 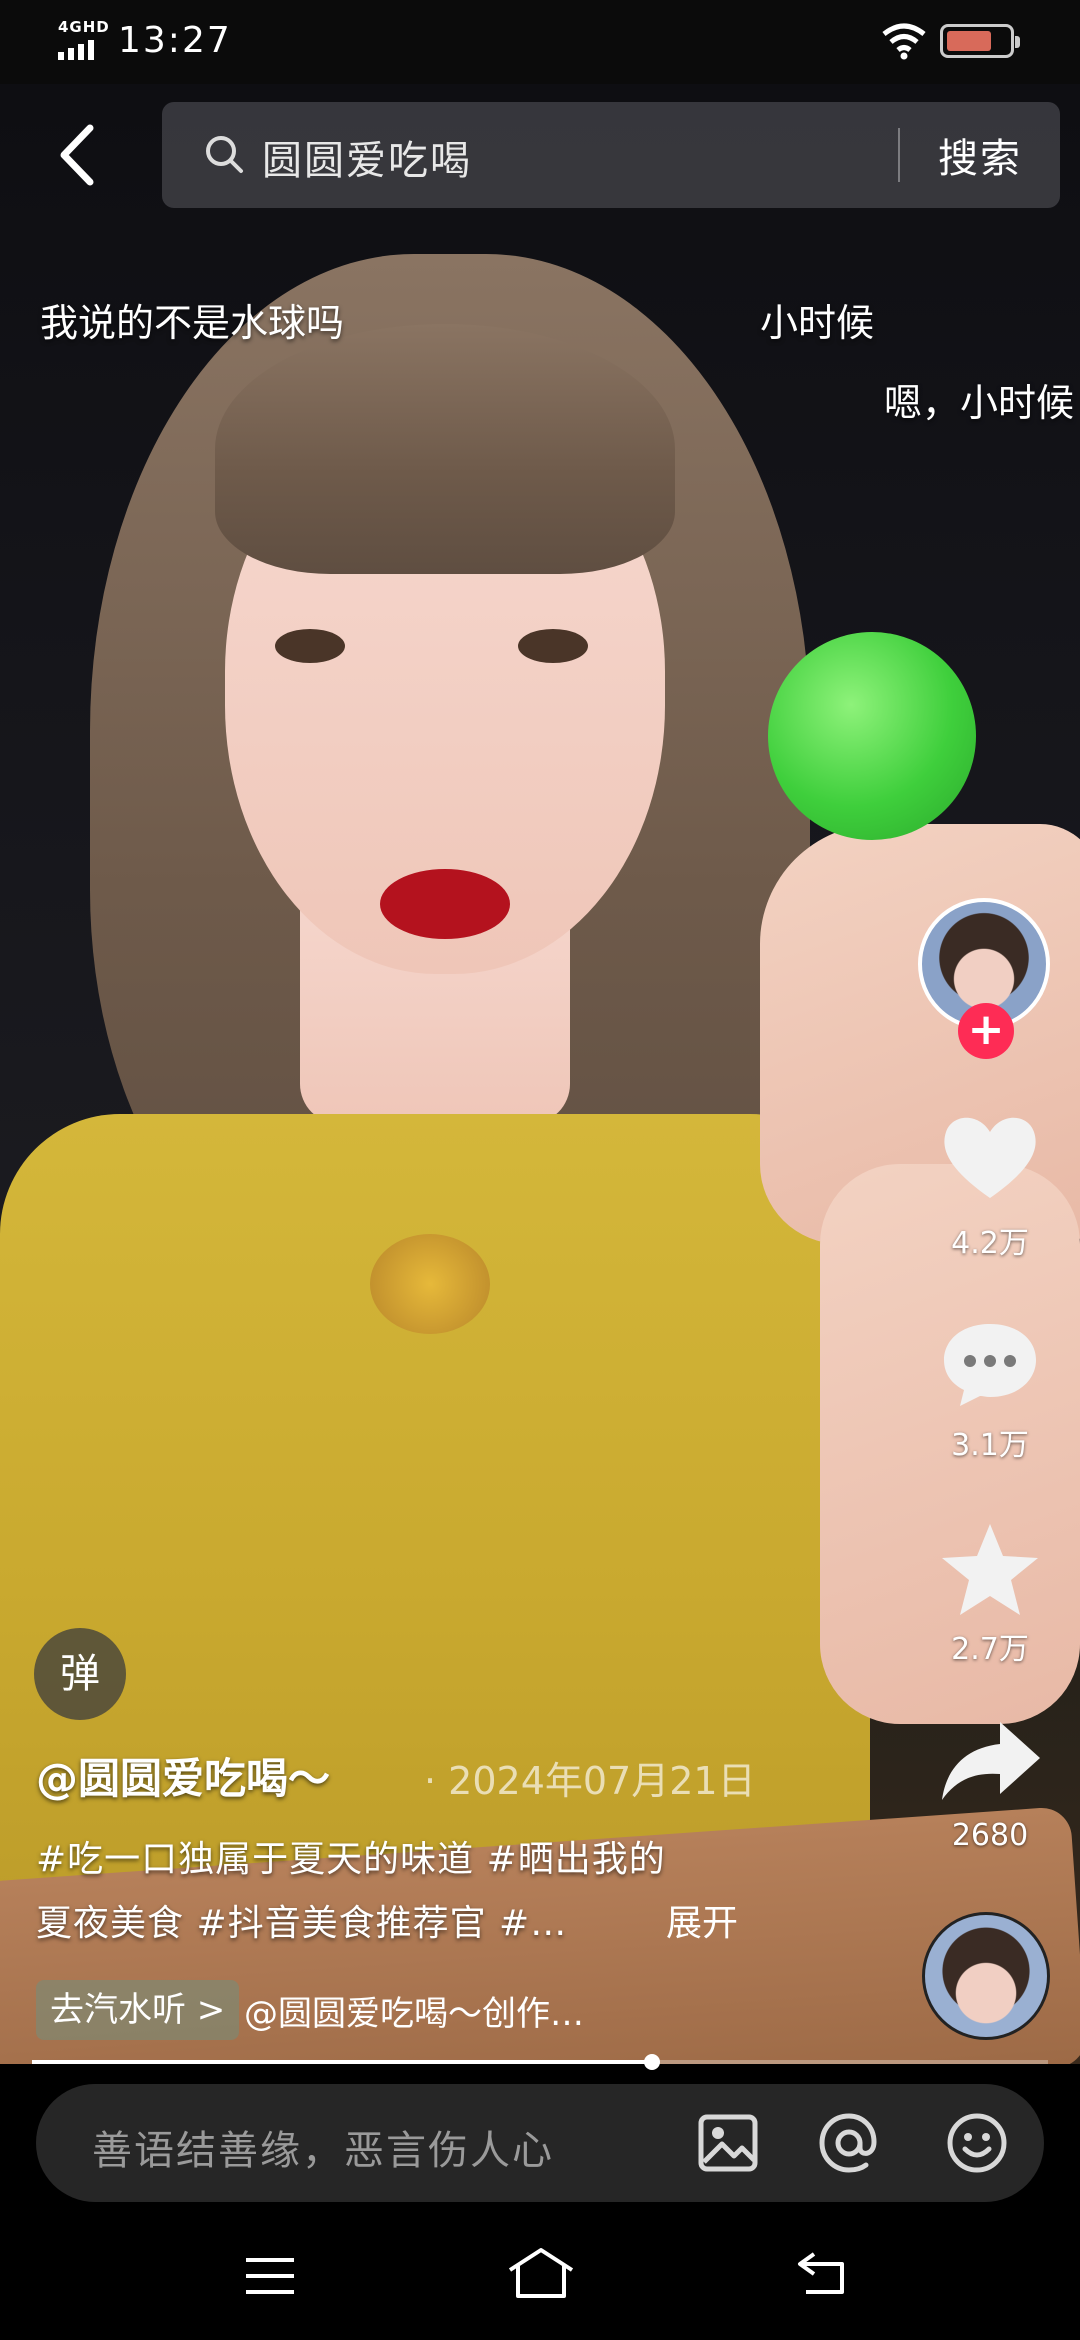 I want to click on favorite-count: 2.7万, so click(x=990, y=1649).